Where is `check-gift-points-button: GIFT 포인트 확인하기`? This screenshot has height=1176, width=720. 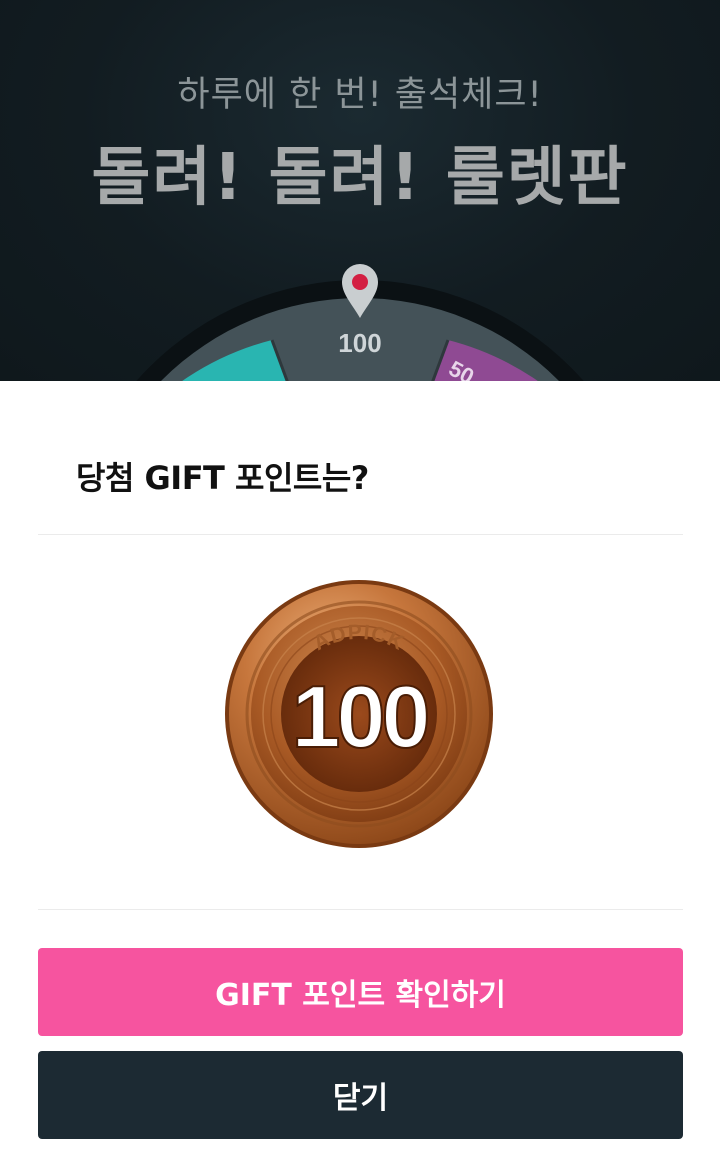 check-gift-points-button: GIFT 포인트 확인하기 is located at coordinates (360, 992).